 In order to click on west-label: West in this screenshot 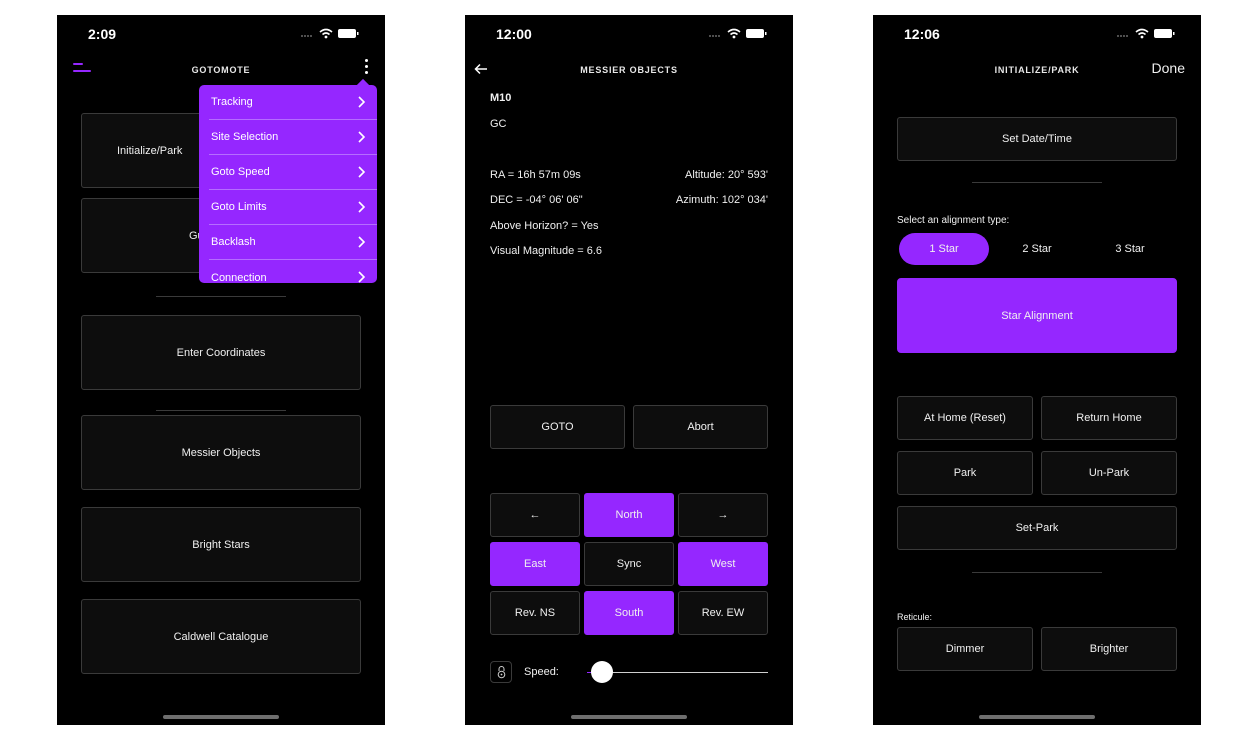, I will do `click(723, 564)`.